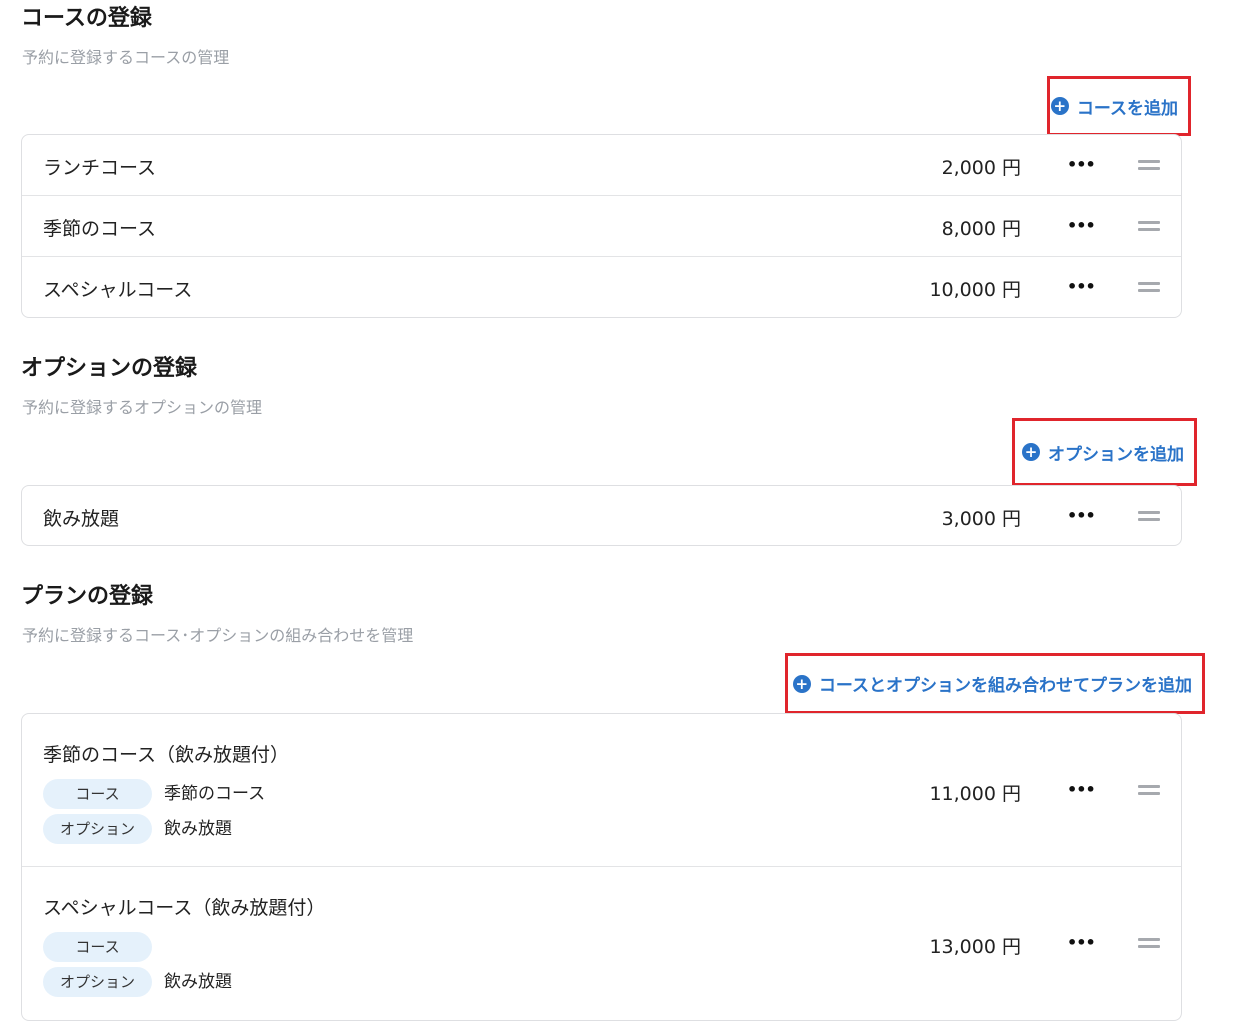  What do you see at coordinates (981, 519) in the screenshot?
I see `option-price: 3,000 円` at bounding box center [981, 519].